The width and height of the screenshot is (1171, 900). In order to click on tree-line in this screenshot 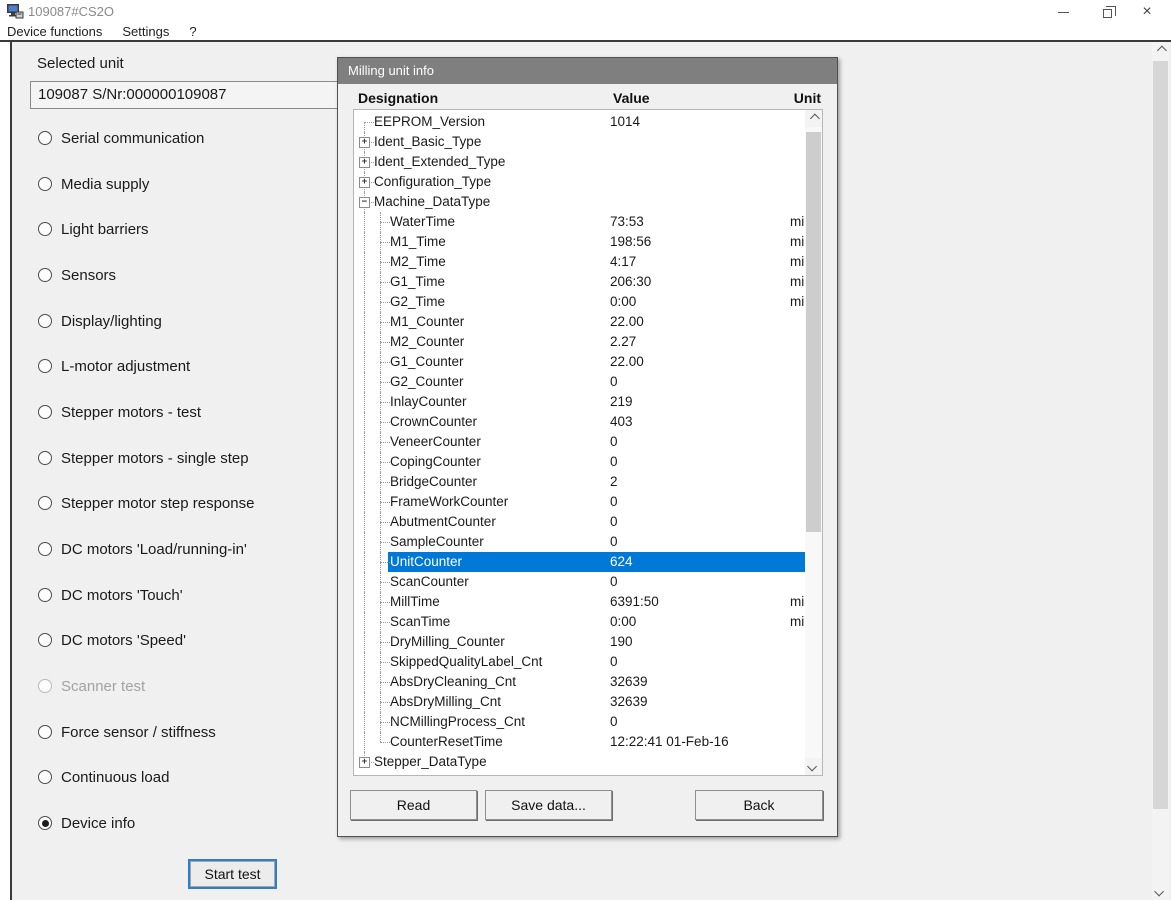, I will do `click(385, 402)`.